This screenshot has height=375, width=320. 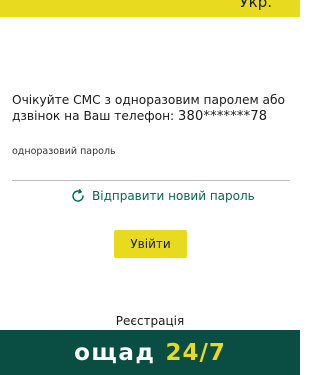 I want to click on brand-logo-name: ощад, so click(x=115, y=352).